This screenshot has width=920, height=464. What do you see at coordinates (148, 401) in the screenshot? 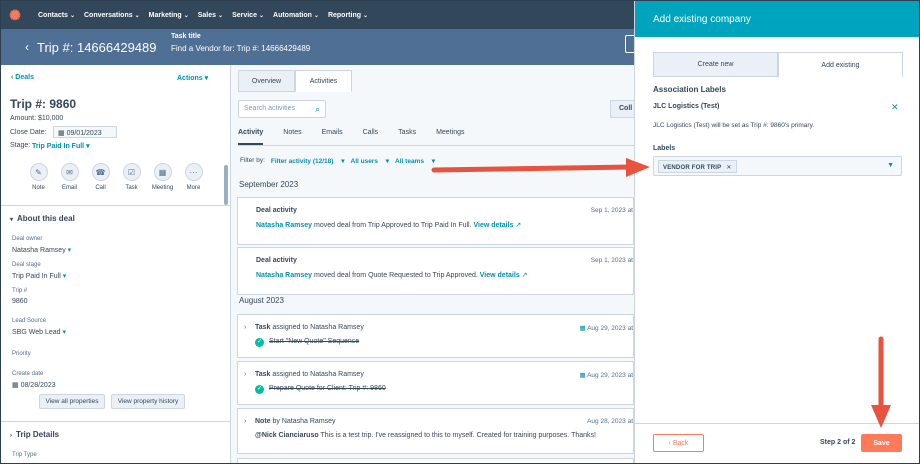
I see `view-property-history-button: View property history` at bounding box center [148, 401].